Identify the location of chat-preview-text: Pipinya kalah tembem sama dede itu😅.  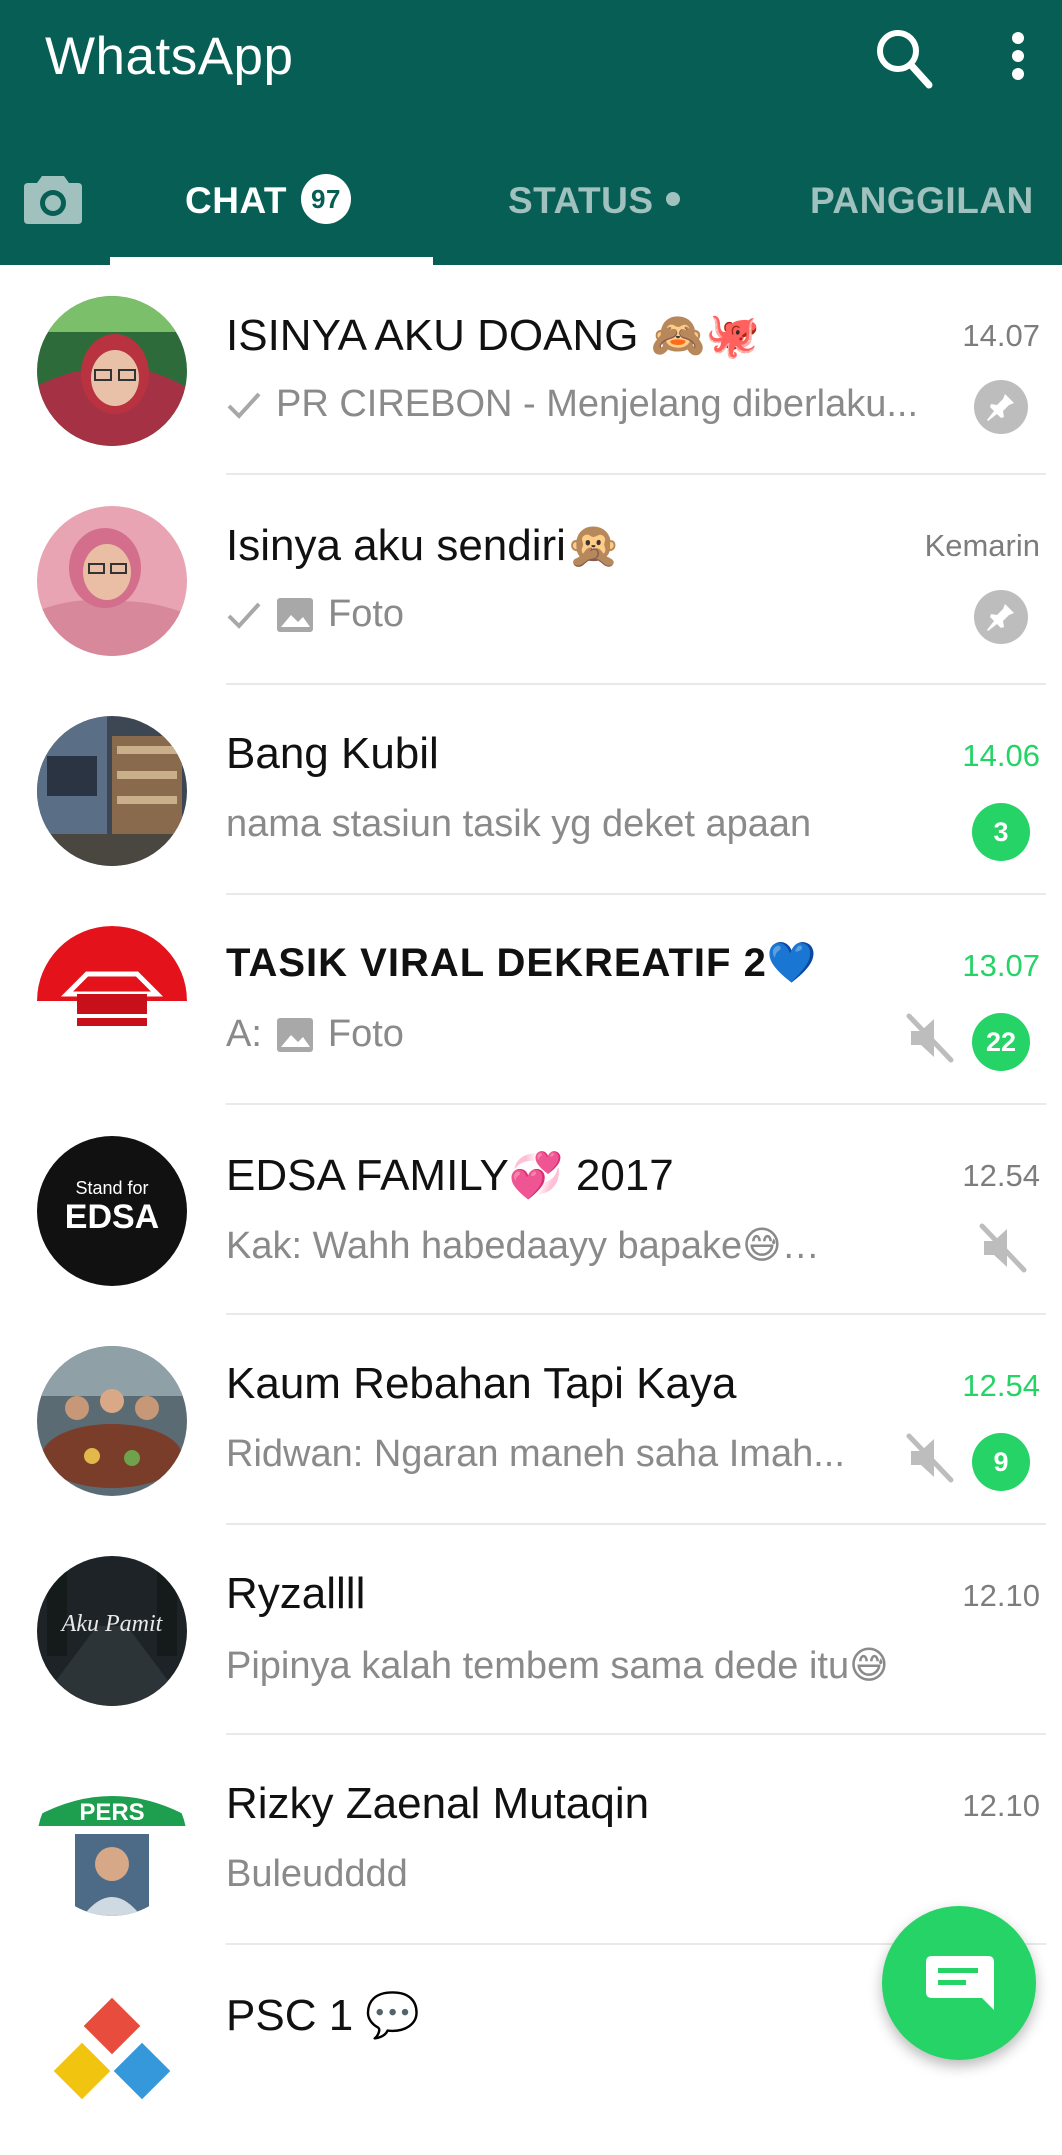
(557, 1666).